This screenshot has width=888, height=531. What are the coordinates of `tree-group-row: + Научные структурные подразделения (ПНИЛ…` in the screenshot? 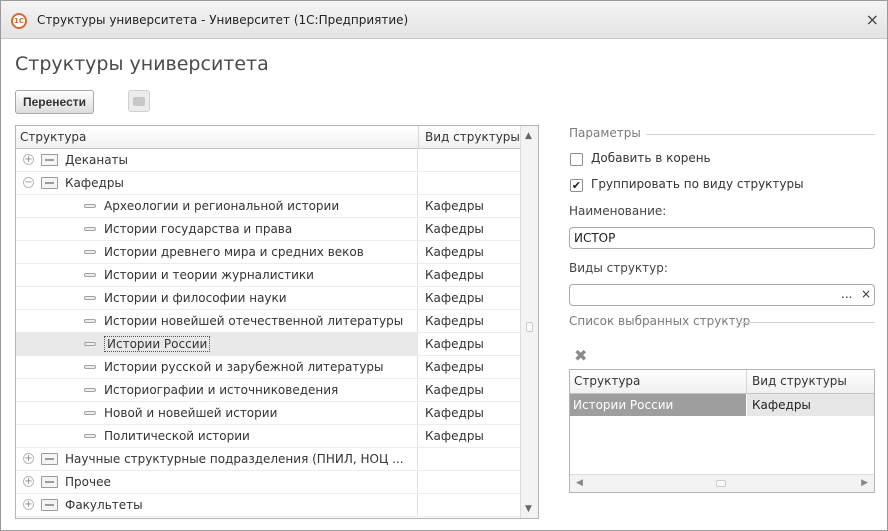 It's located at (268, 459).